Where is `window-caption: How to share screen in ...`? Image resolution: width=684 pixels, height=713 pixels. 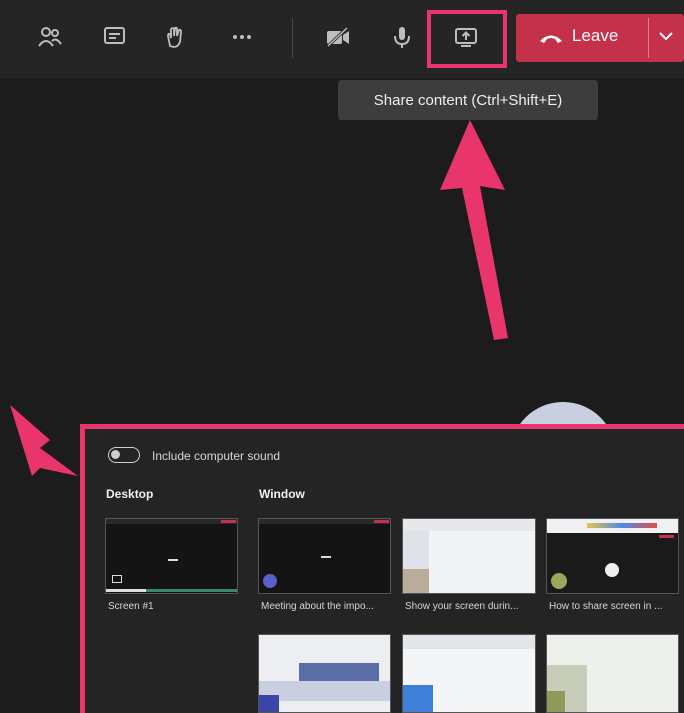
window-caption: How to share screen in ... is located at coordinates (606, 606).